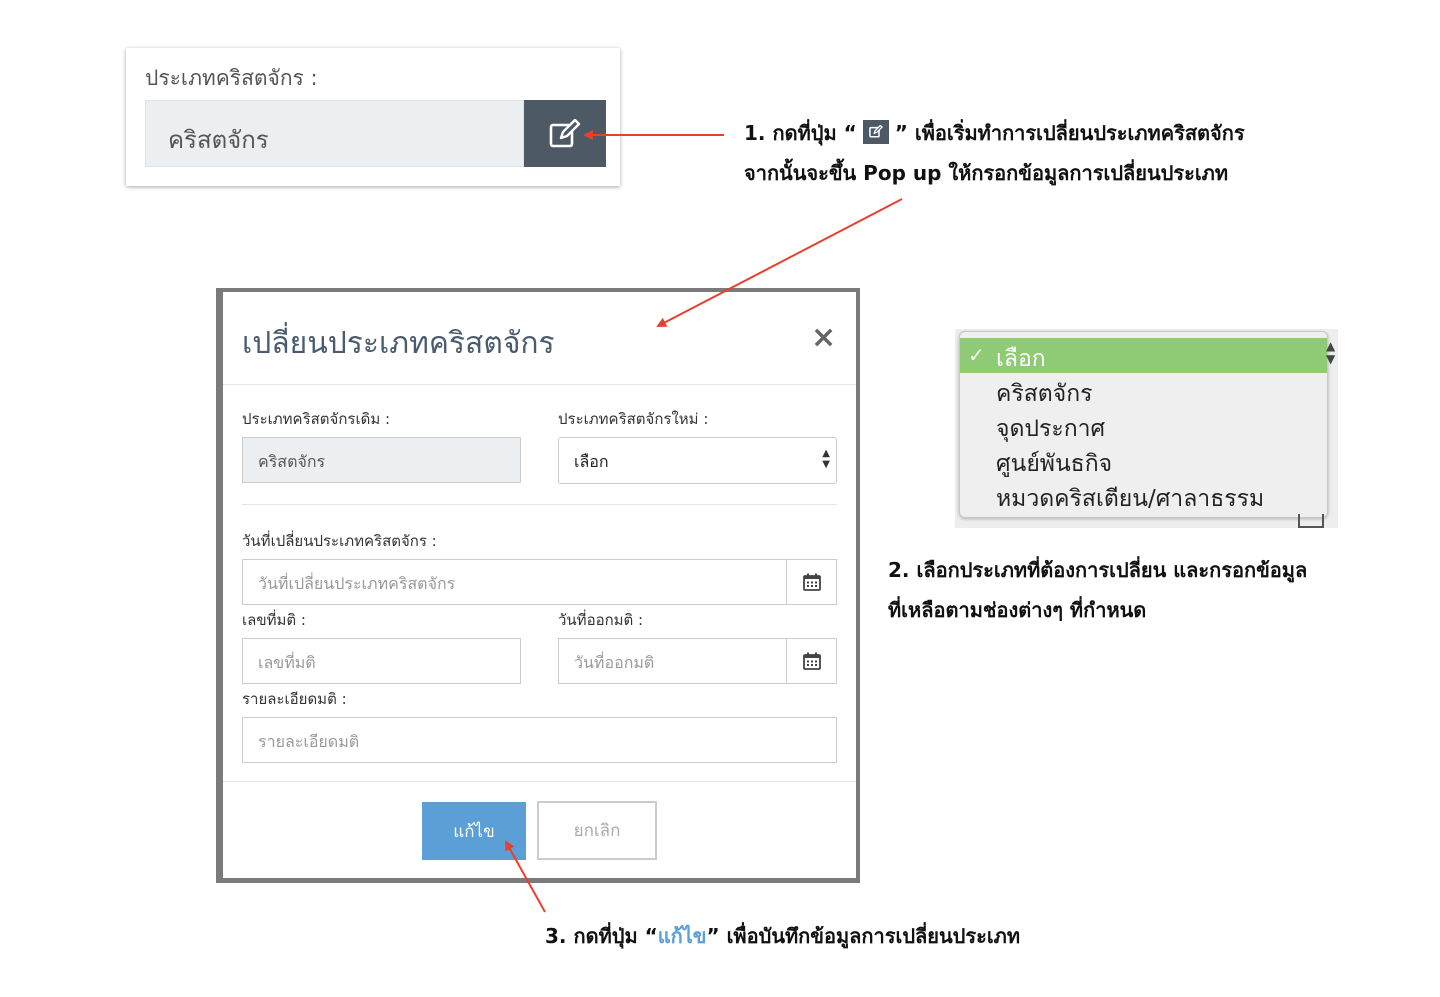 Image resolution: width=1440 pixels, height=997 pixels. Describe the element at coordinates (614, 662) in the screenshot. I see `resolution-date-placeholder: วันที่ออกมติ` at that location.